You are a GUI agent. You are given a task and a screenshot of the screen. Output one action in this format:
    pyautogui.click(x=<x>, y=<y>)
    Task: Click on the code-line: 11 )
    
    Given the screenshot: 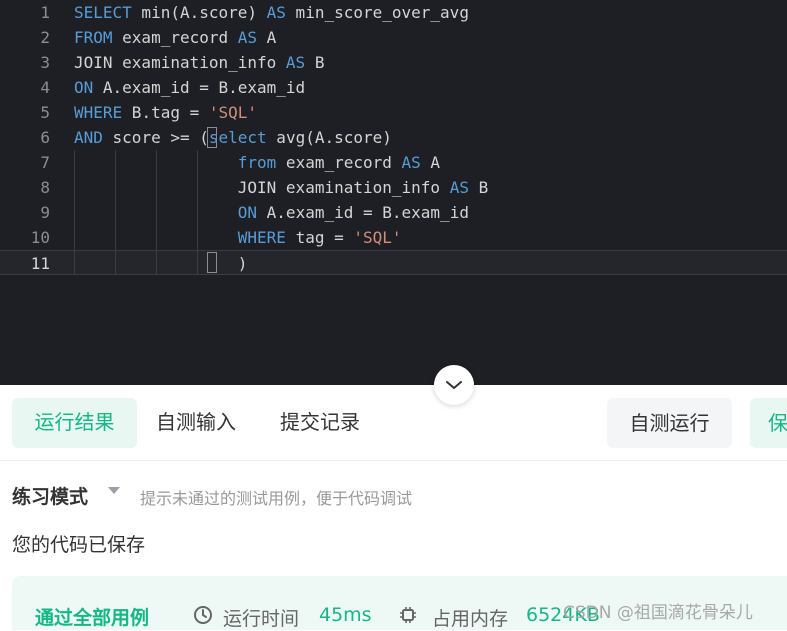 What is the action you would take?
    pyautogui.click(x=393, y=262)
    